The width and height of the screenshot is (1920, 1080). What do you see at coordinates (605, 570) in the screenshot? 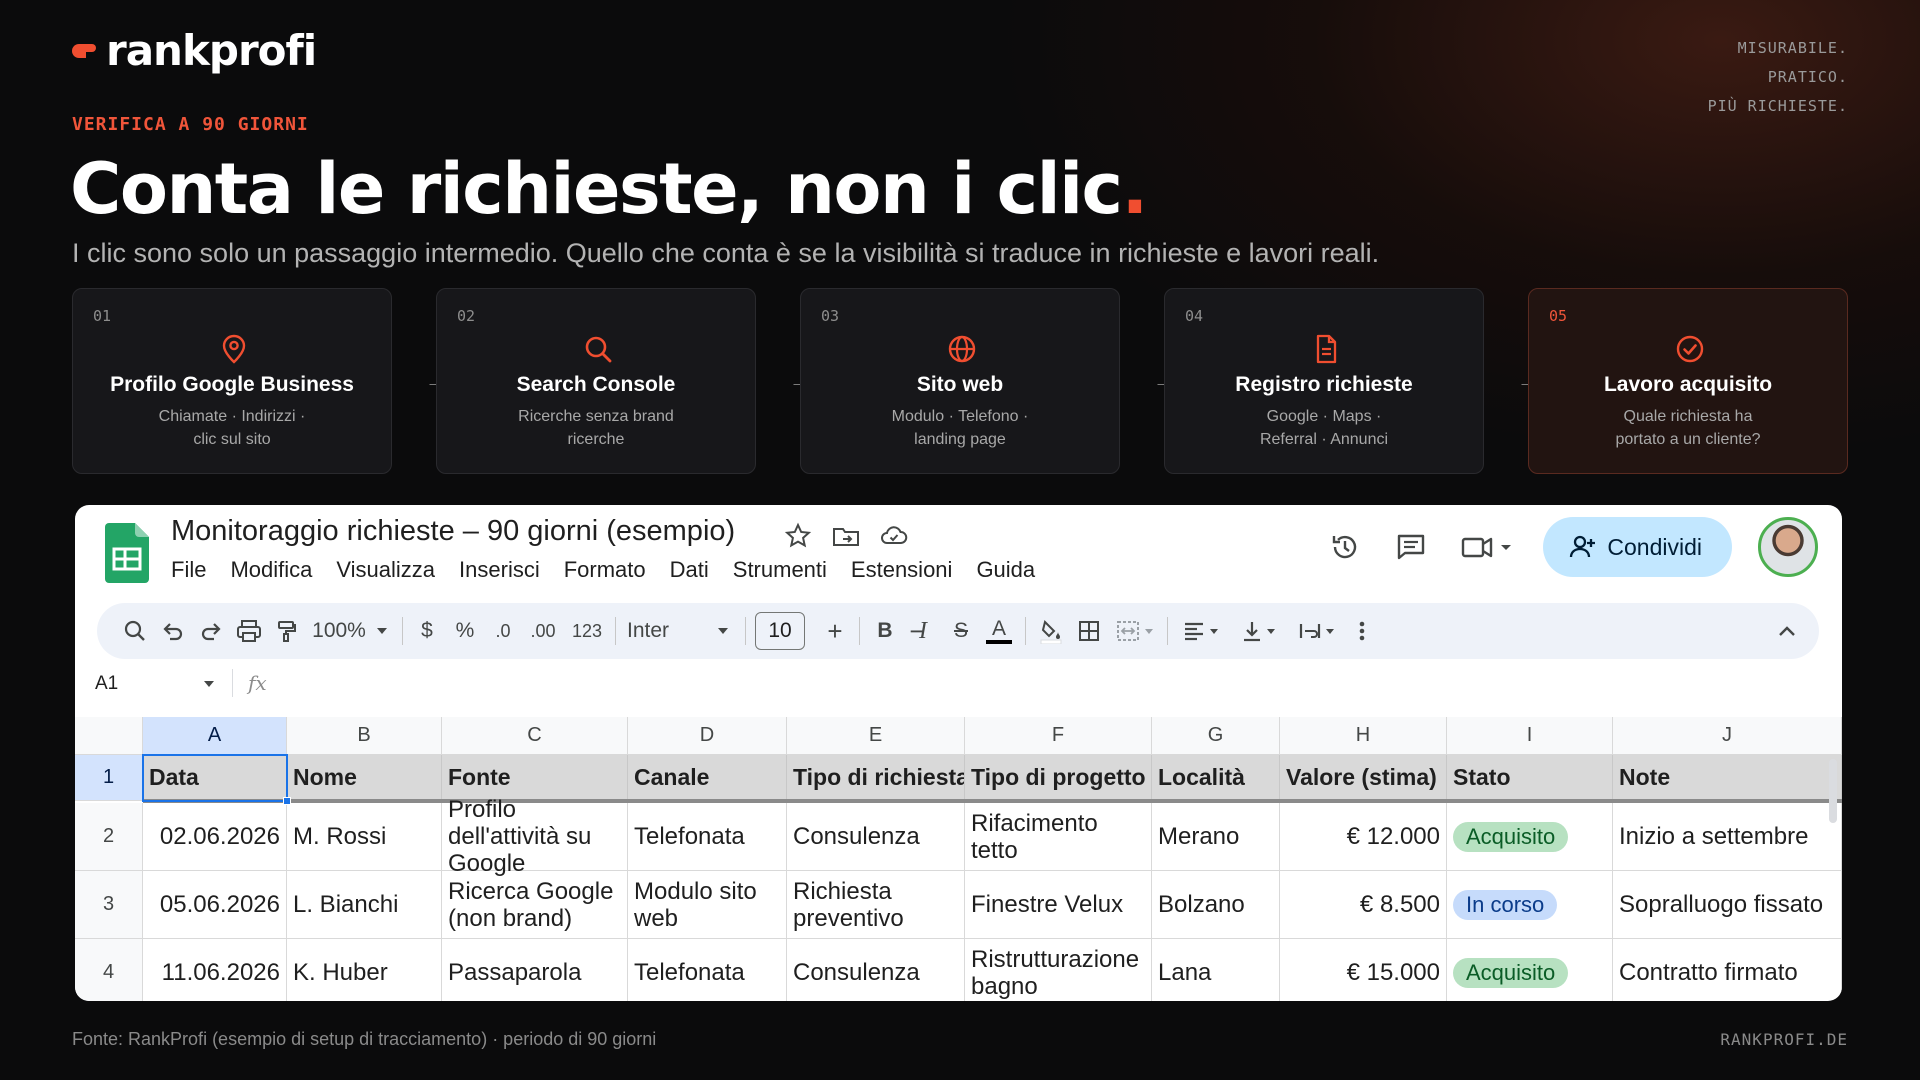
I see `menu-format: Formato` at bounding box center [605, 570].